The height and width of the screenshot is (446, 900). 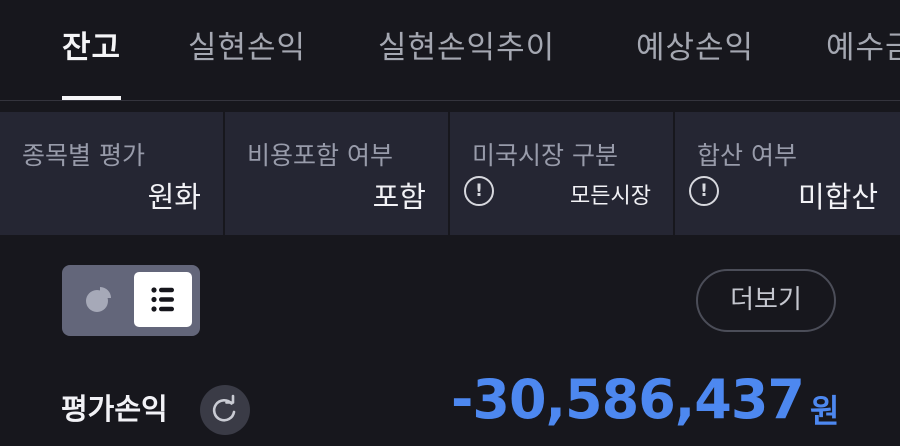 I want to click on refresh-button, so click(x=225, y=410).